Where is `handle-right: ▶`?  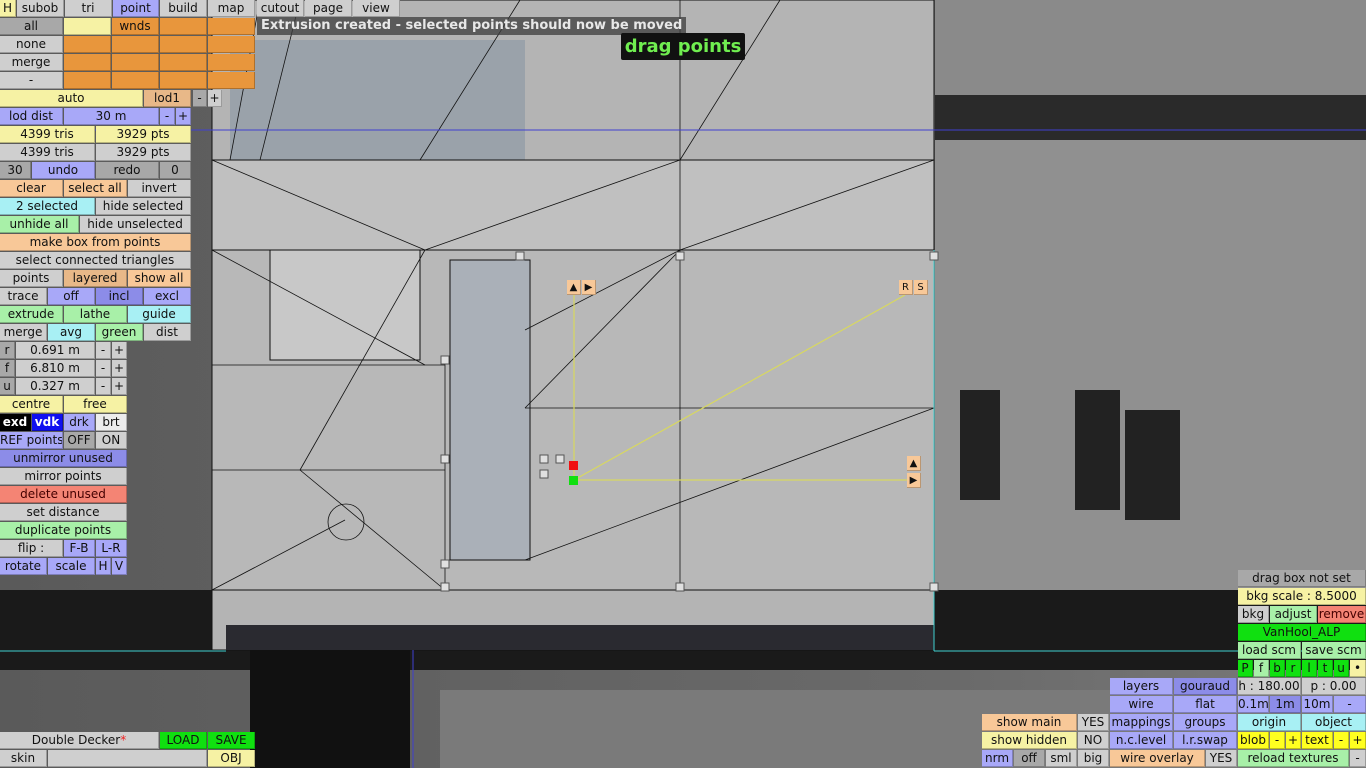
handle-right: ▶ is located at coordinates (589, 287).